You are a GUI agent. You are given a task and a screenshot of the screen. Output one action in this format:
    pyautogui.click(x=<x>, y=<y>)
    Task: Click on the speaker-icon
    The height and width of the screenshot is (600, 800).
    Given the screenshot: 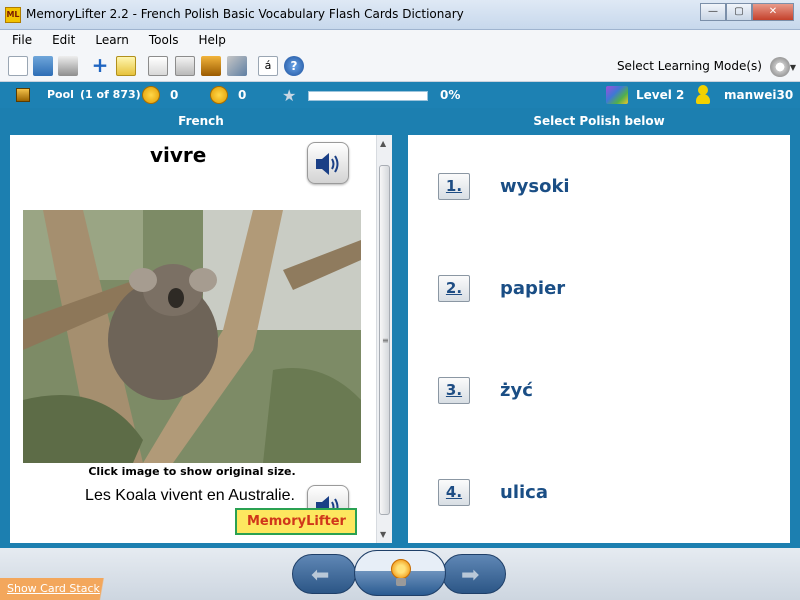 What is the action you would take?
    pyautogui.click(x=327, y=164)
    